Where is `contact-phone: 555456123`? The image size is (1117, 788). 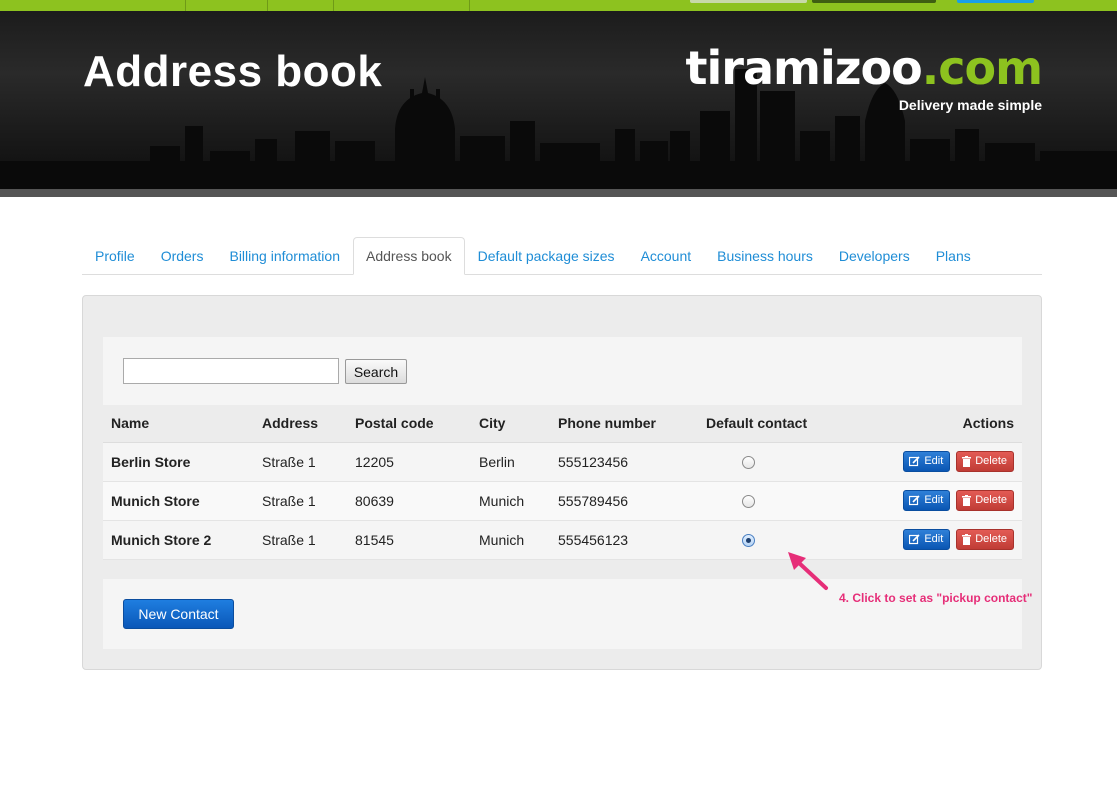
contact-phone: 555456123 is located at coordinates (624, 540).